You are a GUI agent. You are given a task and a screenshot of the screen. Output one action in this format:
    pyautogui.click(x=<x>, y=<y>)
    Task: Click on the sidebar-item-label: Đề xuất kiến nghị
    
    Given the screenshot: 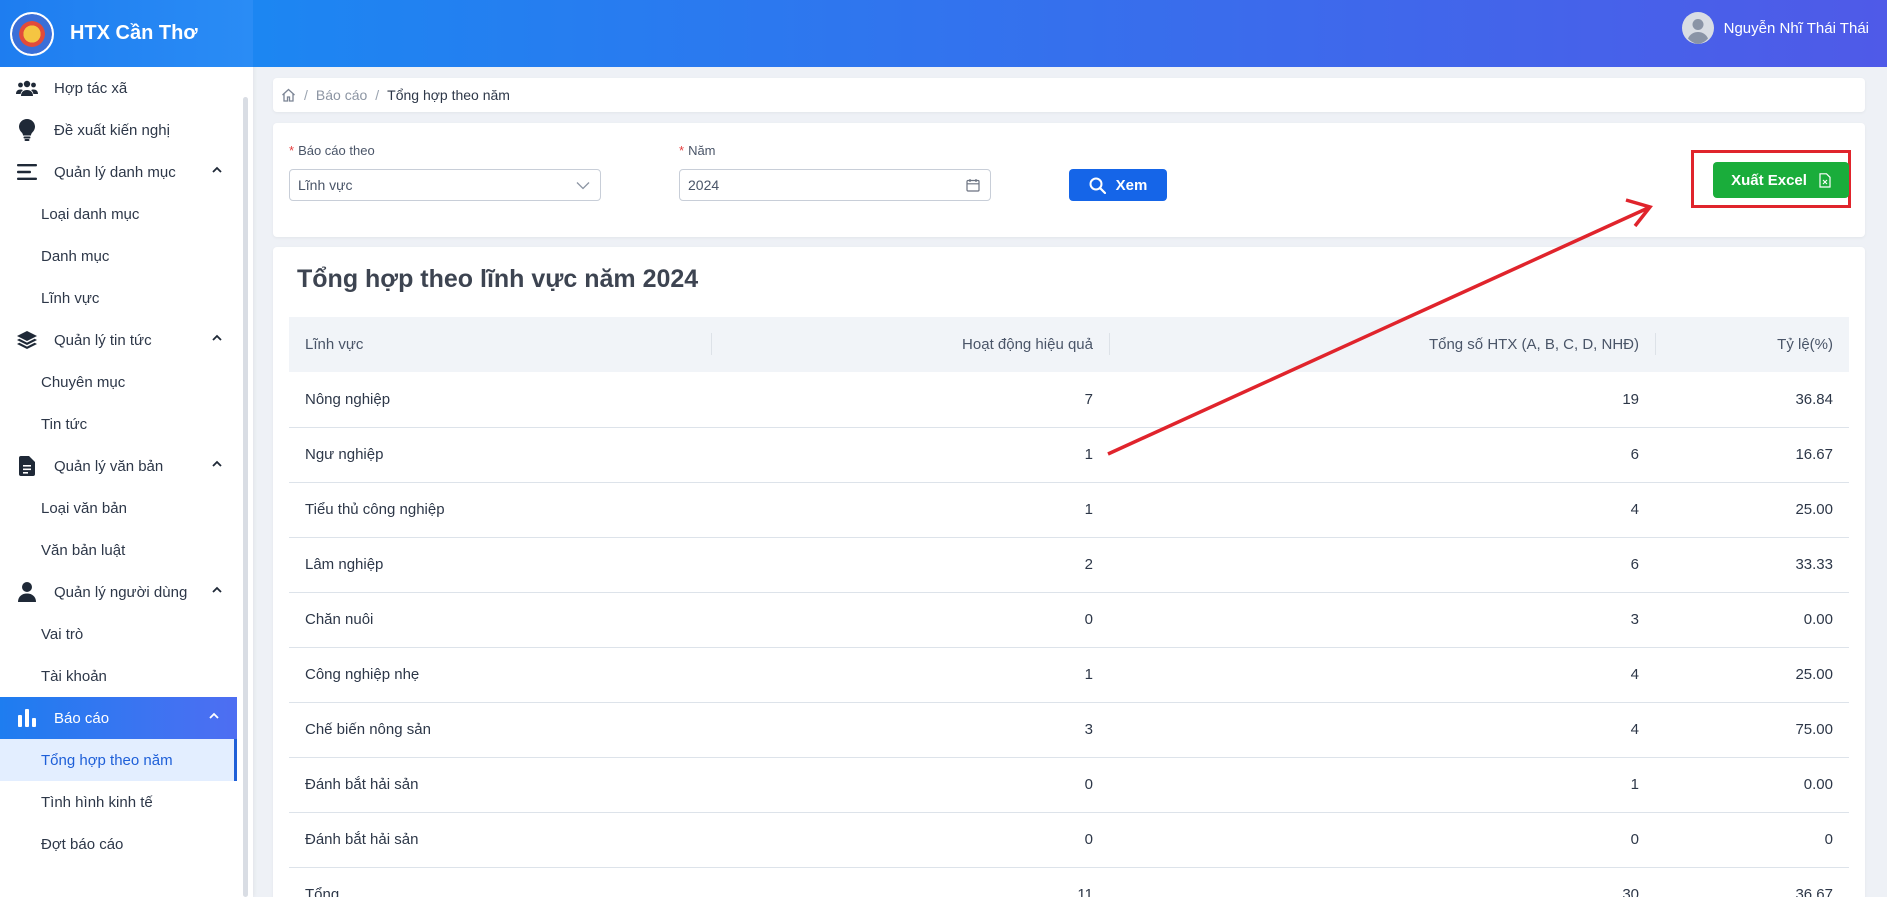 What is the action you would take?
    pyautogui.click(x=112, y=130)
    